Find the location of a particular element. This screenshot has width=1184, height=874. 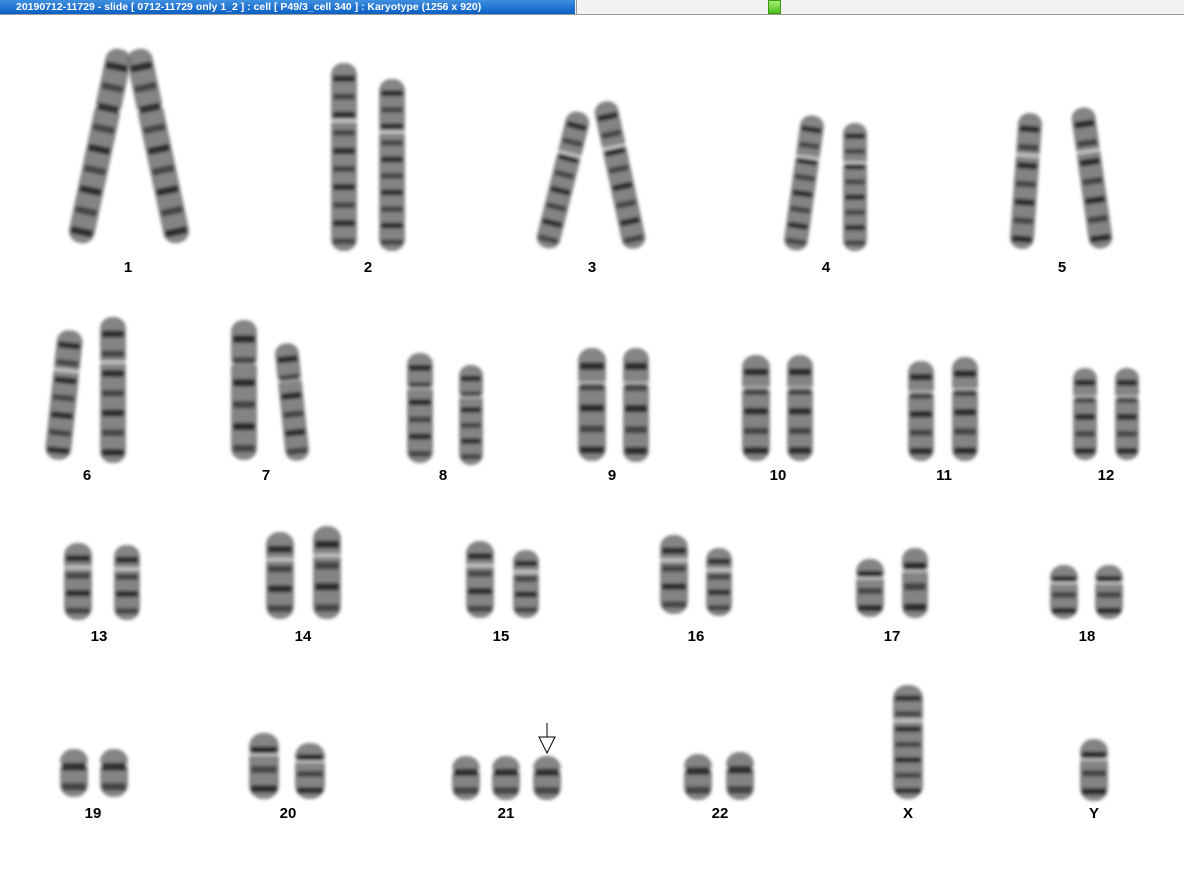

chromosome-11-copy is located at coordinates (921, 411).